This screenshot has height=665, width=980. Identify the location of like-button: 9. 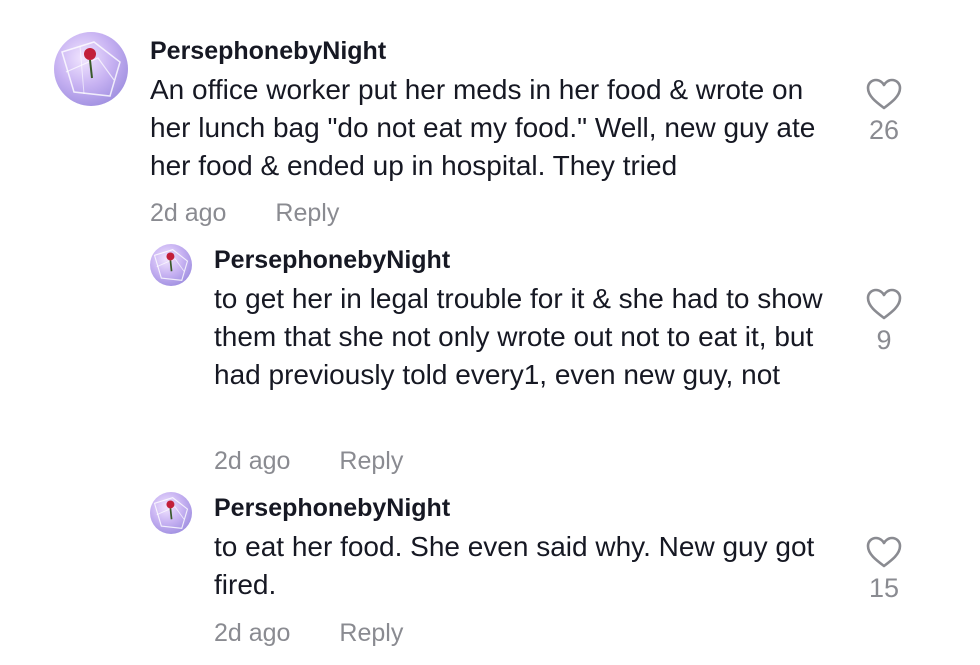
(884, 322).